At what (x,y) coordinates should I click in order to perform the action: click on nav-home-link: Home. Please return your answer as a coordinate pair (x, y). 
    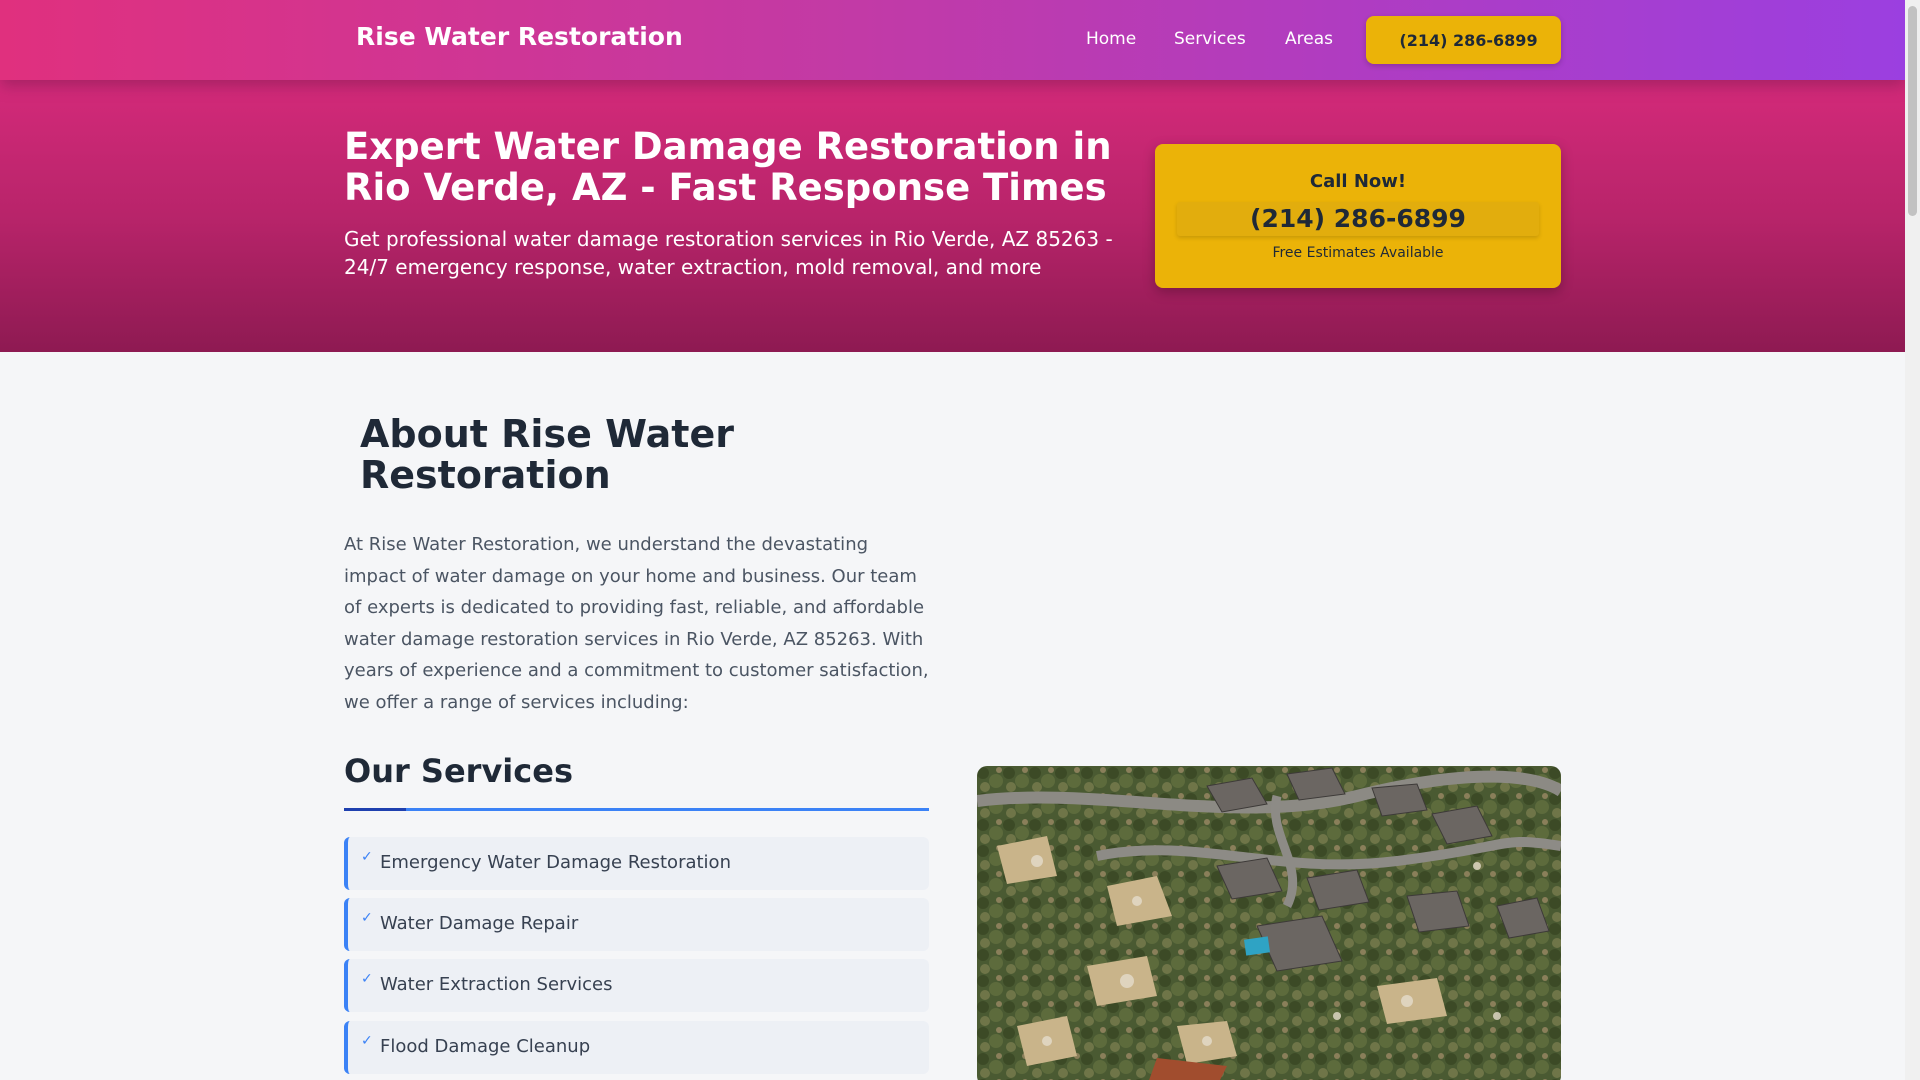
    Looking at the image, I should click on (1111, 39).